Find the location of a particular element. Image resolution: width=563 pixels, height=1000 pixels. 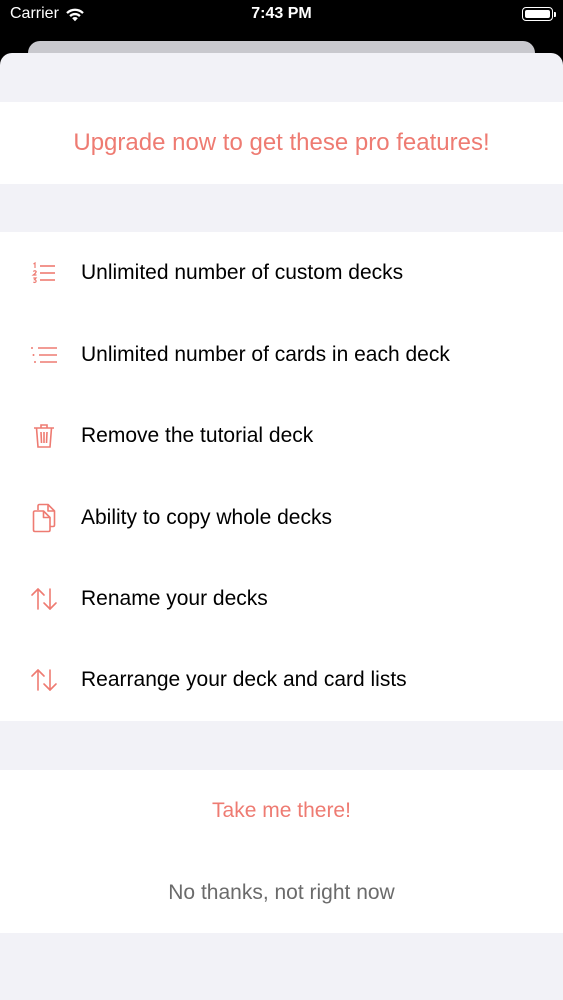

feature-item-unlimited-cards: Unlimited number of cards in each deck is located at coordinates (281, 355).